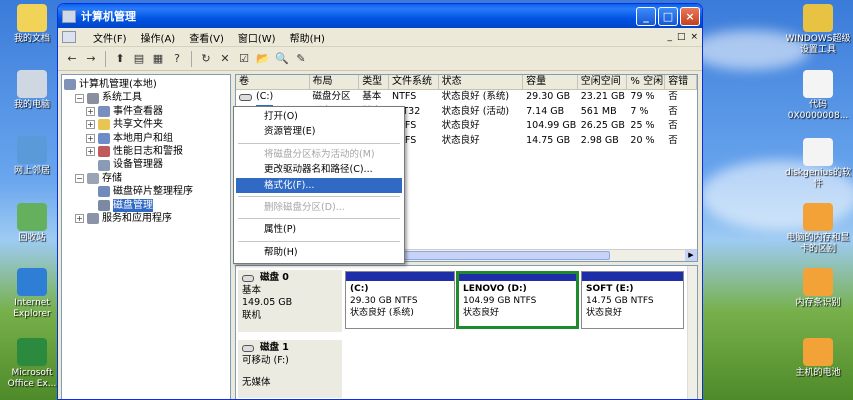  Describe the element at coordinates (146, 164) in the screenshot. I see `tree-item: 设备管理器` at that location.